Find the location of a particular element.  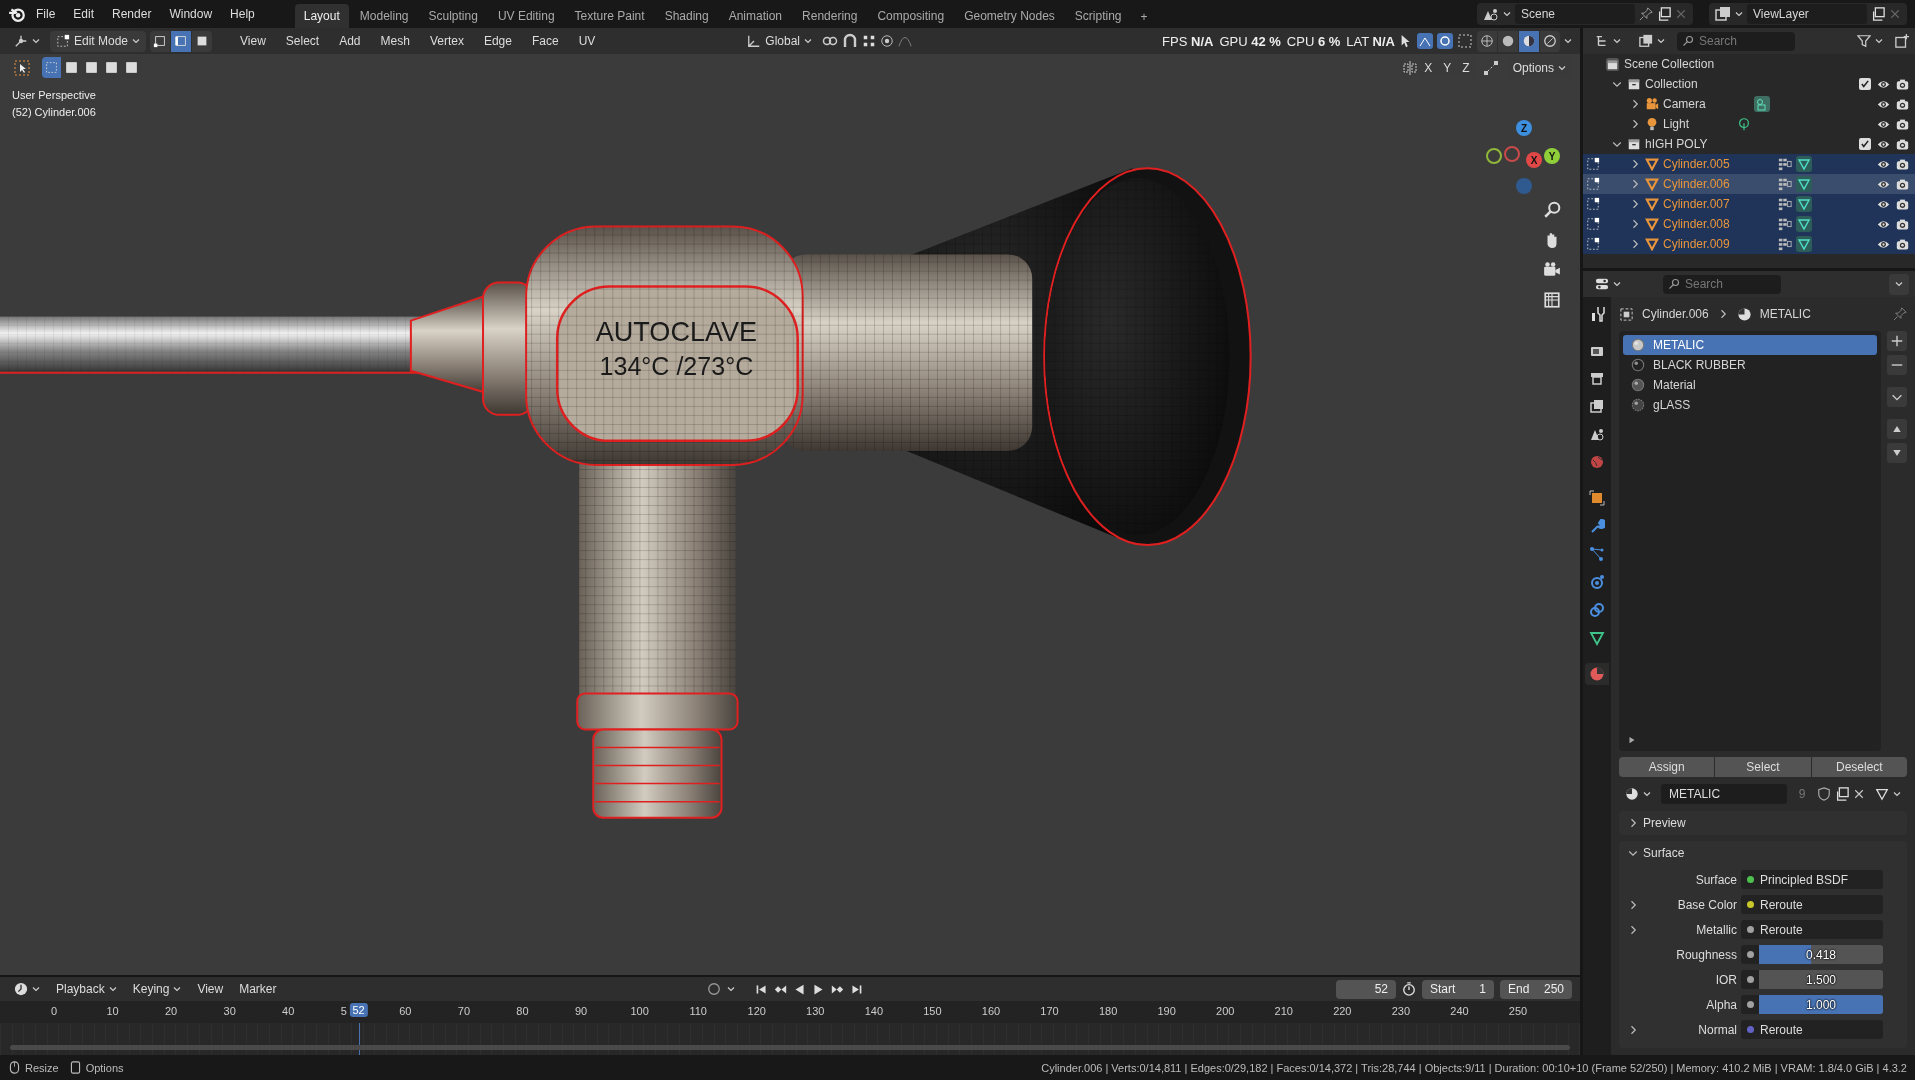

material-slot: Material is located at coordinates (1750, 385).